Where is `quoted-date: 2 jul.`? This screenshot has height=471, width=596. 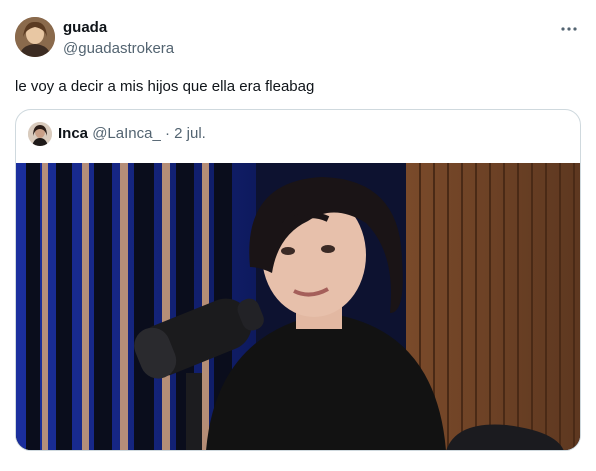
quoted-date: 2 jul. is located at coordinates (190, 133).